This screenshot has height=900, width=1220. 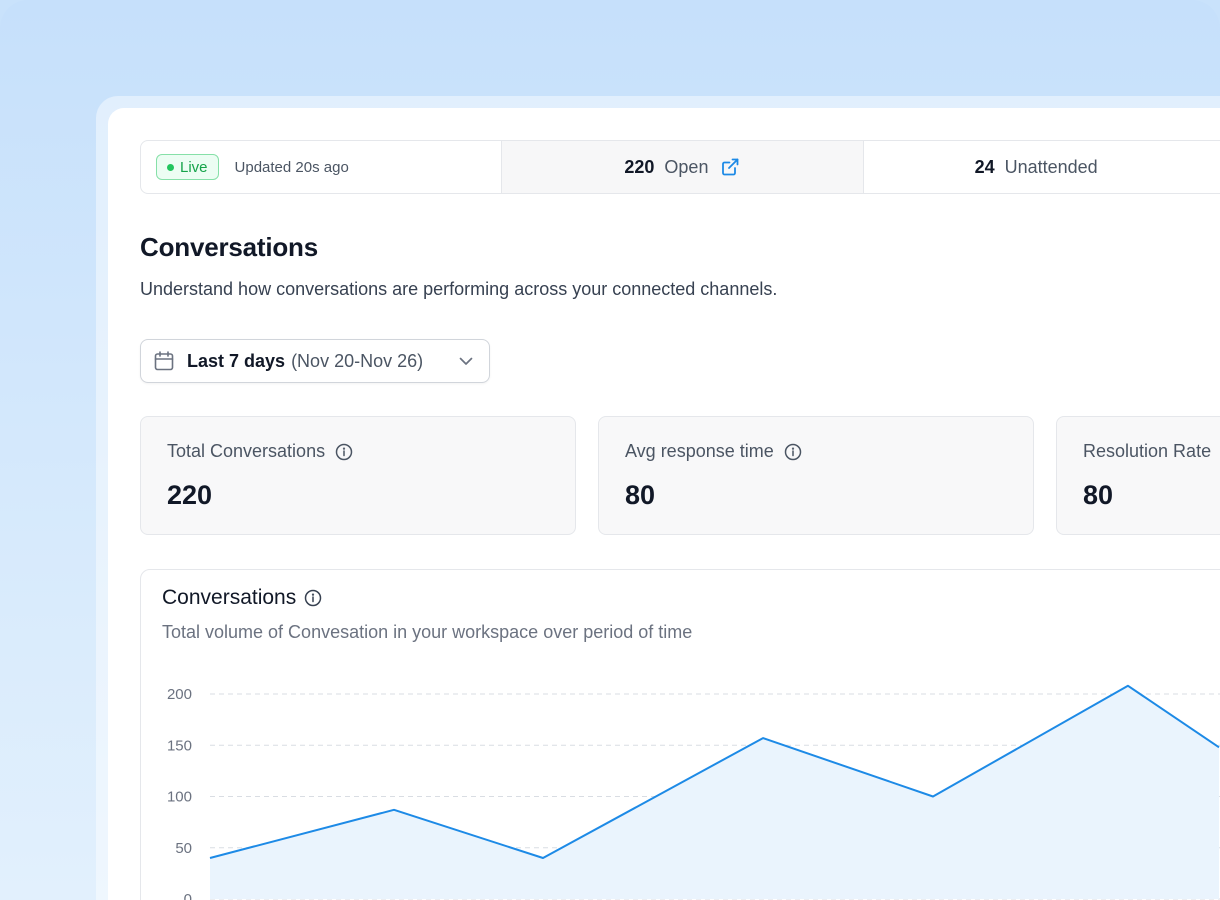 I want to click on live-dot-icon, so click(x=170, y=167).